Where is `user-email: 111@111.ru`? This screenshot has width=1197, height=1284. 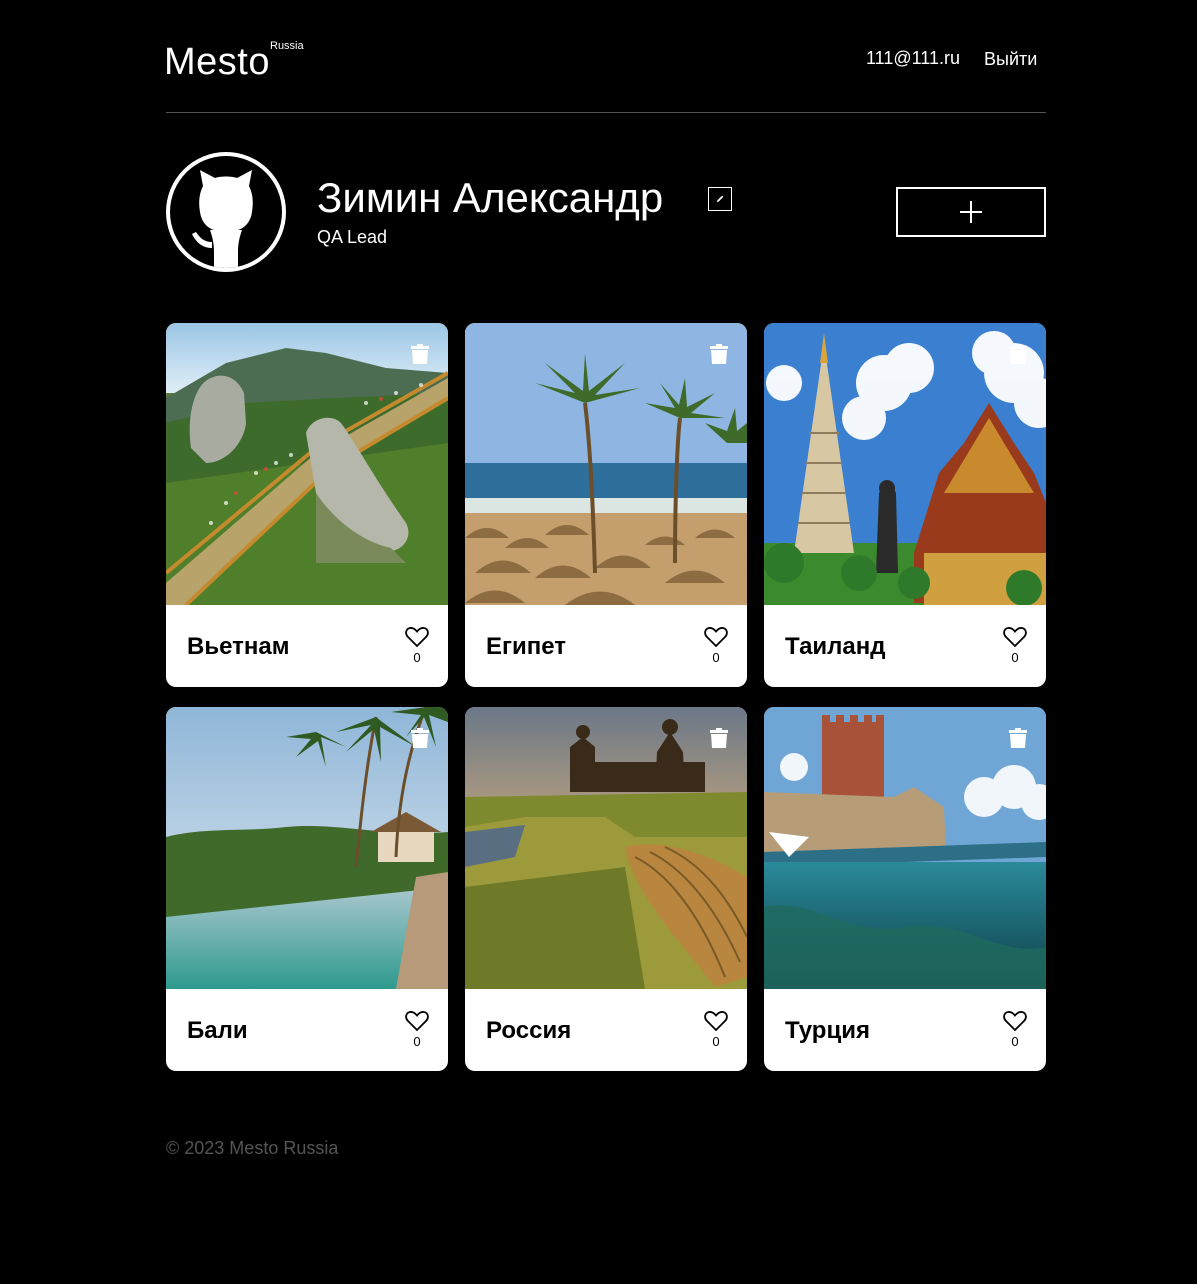
user-email: 111@111.ru is located at coordinates (913, 58).